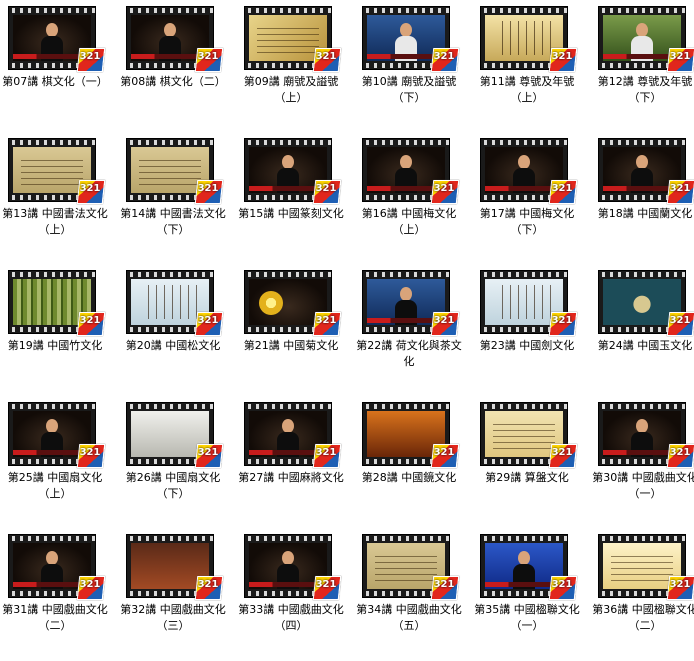 This screenshot has height=661, width=694. What do you see at coordinates (297, 462) in the screenshot?
I see `video-thumbnail-item: 321 第27講 中國麻將文化` at bounding box center [297, 462].